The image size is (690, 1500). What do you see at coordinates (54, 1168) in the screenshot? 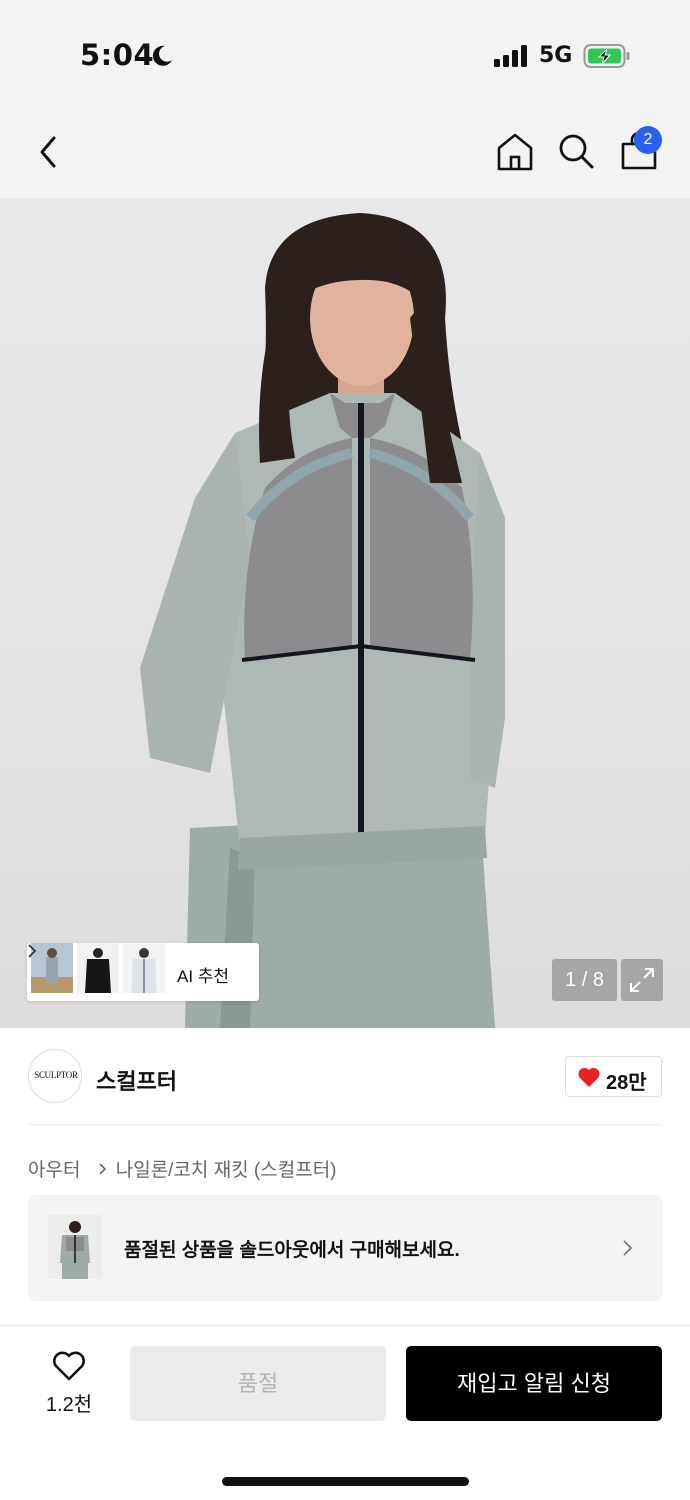
I see `breadcrumb-category: 아우터` at bounding box center [54, 1168].